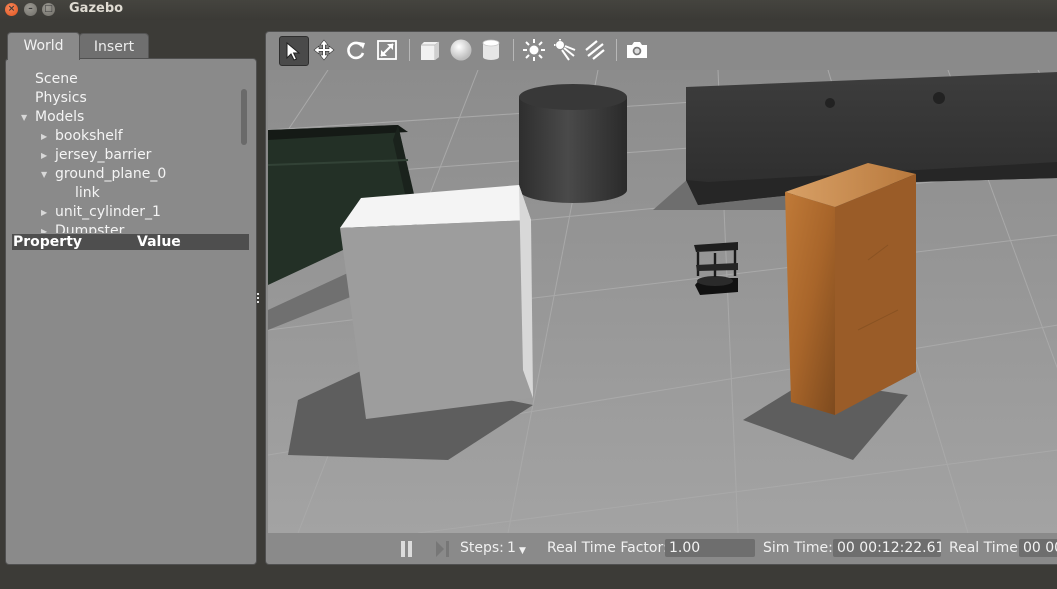  What do you see at coordinates (108, 212) in the screenshot?
I see `tree-item-unit-cylinder: unit_cylinder_1` at bounding box center [108, 212].